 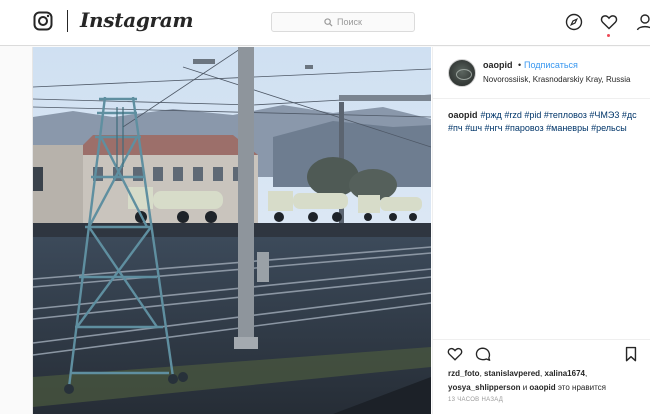 What do you see at coordinates (609, 128) in the screenshot?
I see `hashtag-link: #рельсы` at bounding box center [609, 128].